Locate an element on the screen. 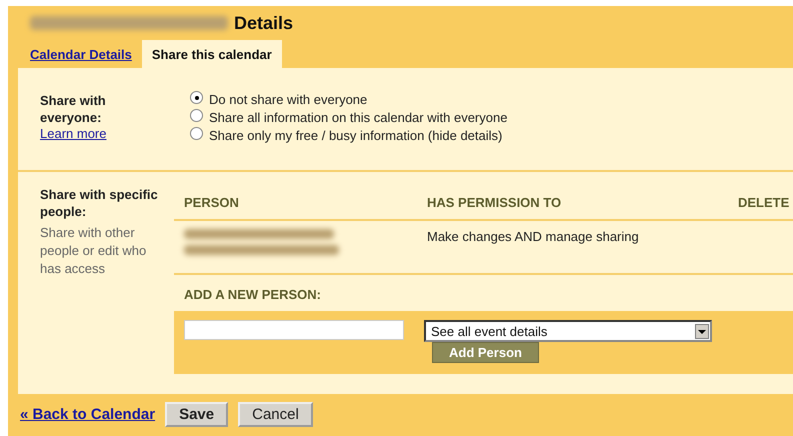  column-header: HAS PERMISSION TO is located at coordinates (494, 202).